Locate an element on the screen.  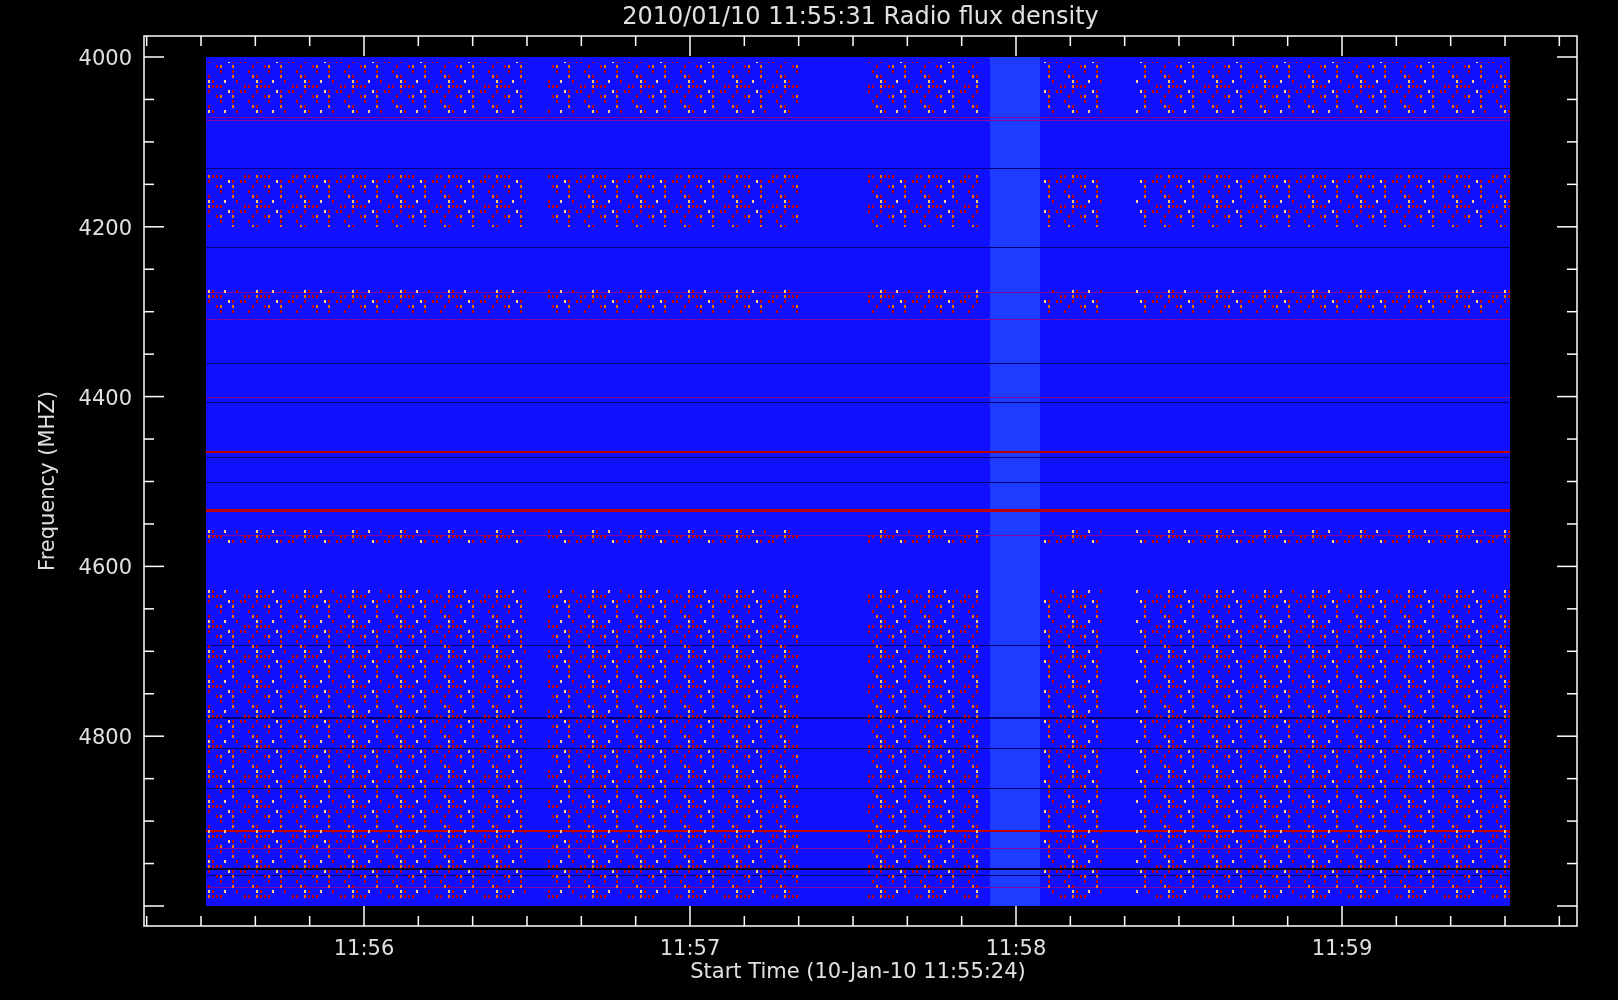
y-axis-label: Frequency (MHZ) is located at coordinates (47, 481).